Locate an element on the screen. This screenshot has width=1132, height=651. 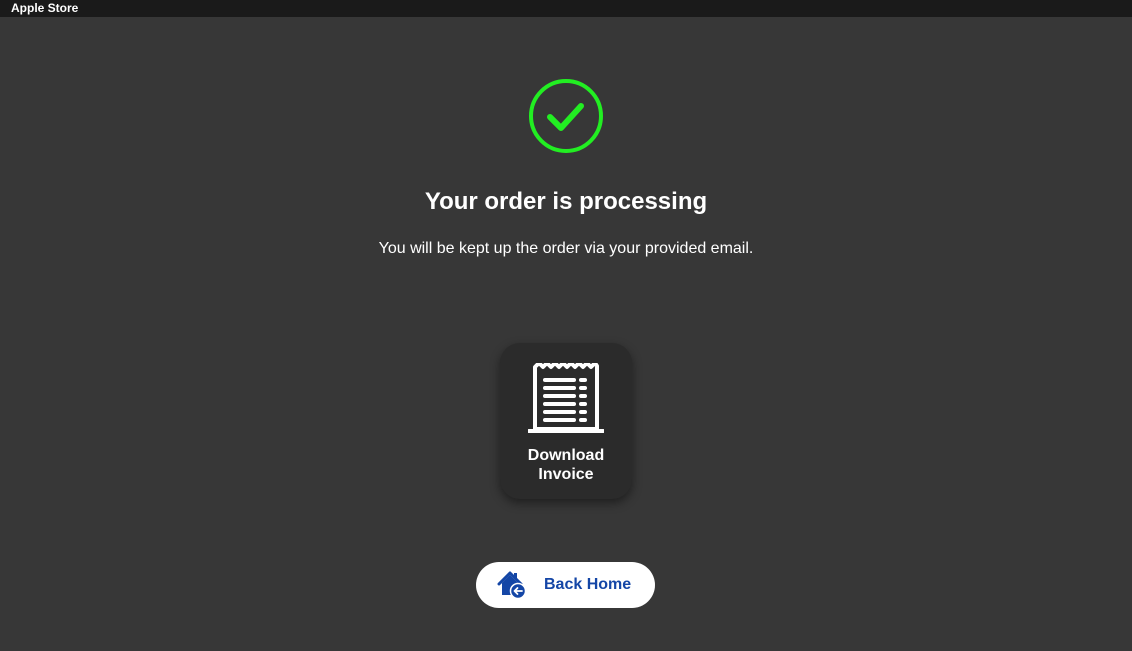
back-home-button: Back Home is located at coordinates (565, 585).